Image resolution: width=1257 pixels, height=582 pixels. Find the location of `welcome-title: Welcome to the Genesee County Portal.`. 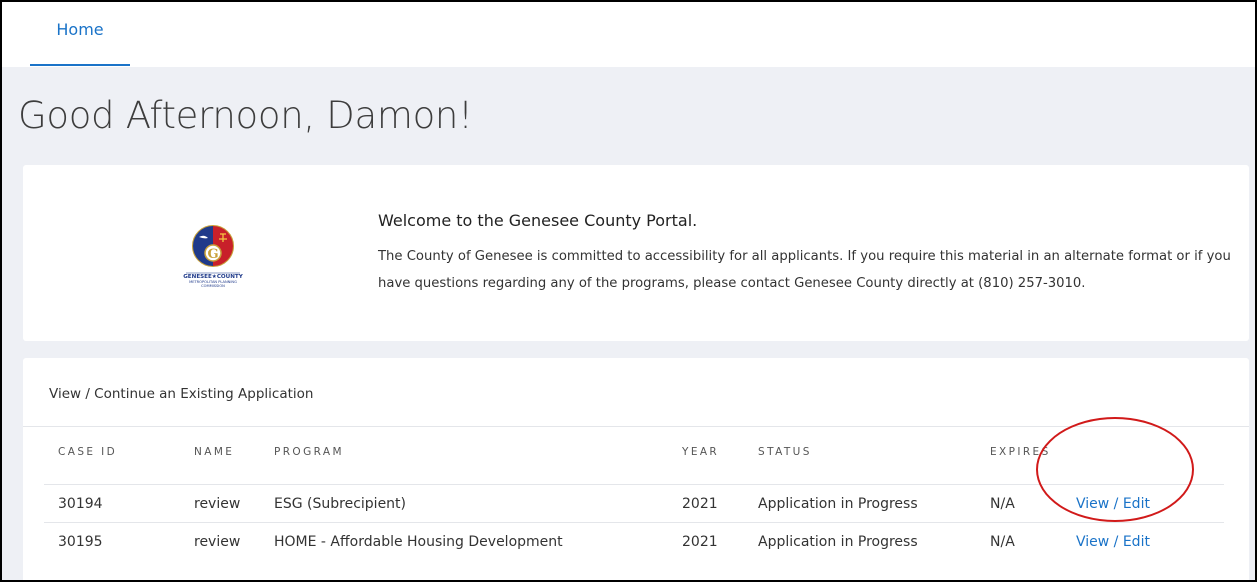

welcome-title: Welcome to the Genesee County Portal. is located at coordinates (538, 220).